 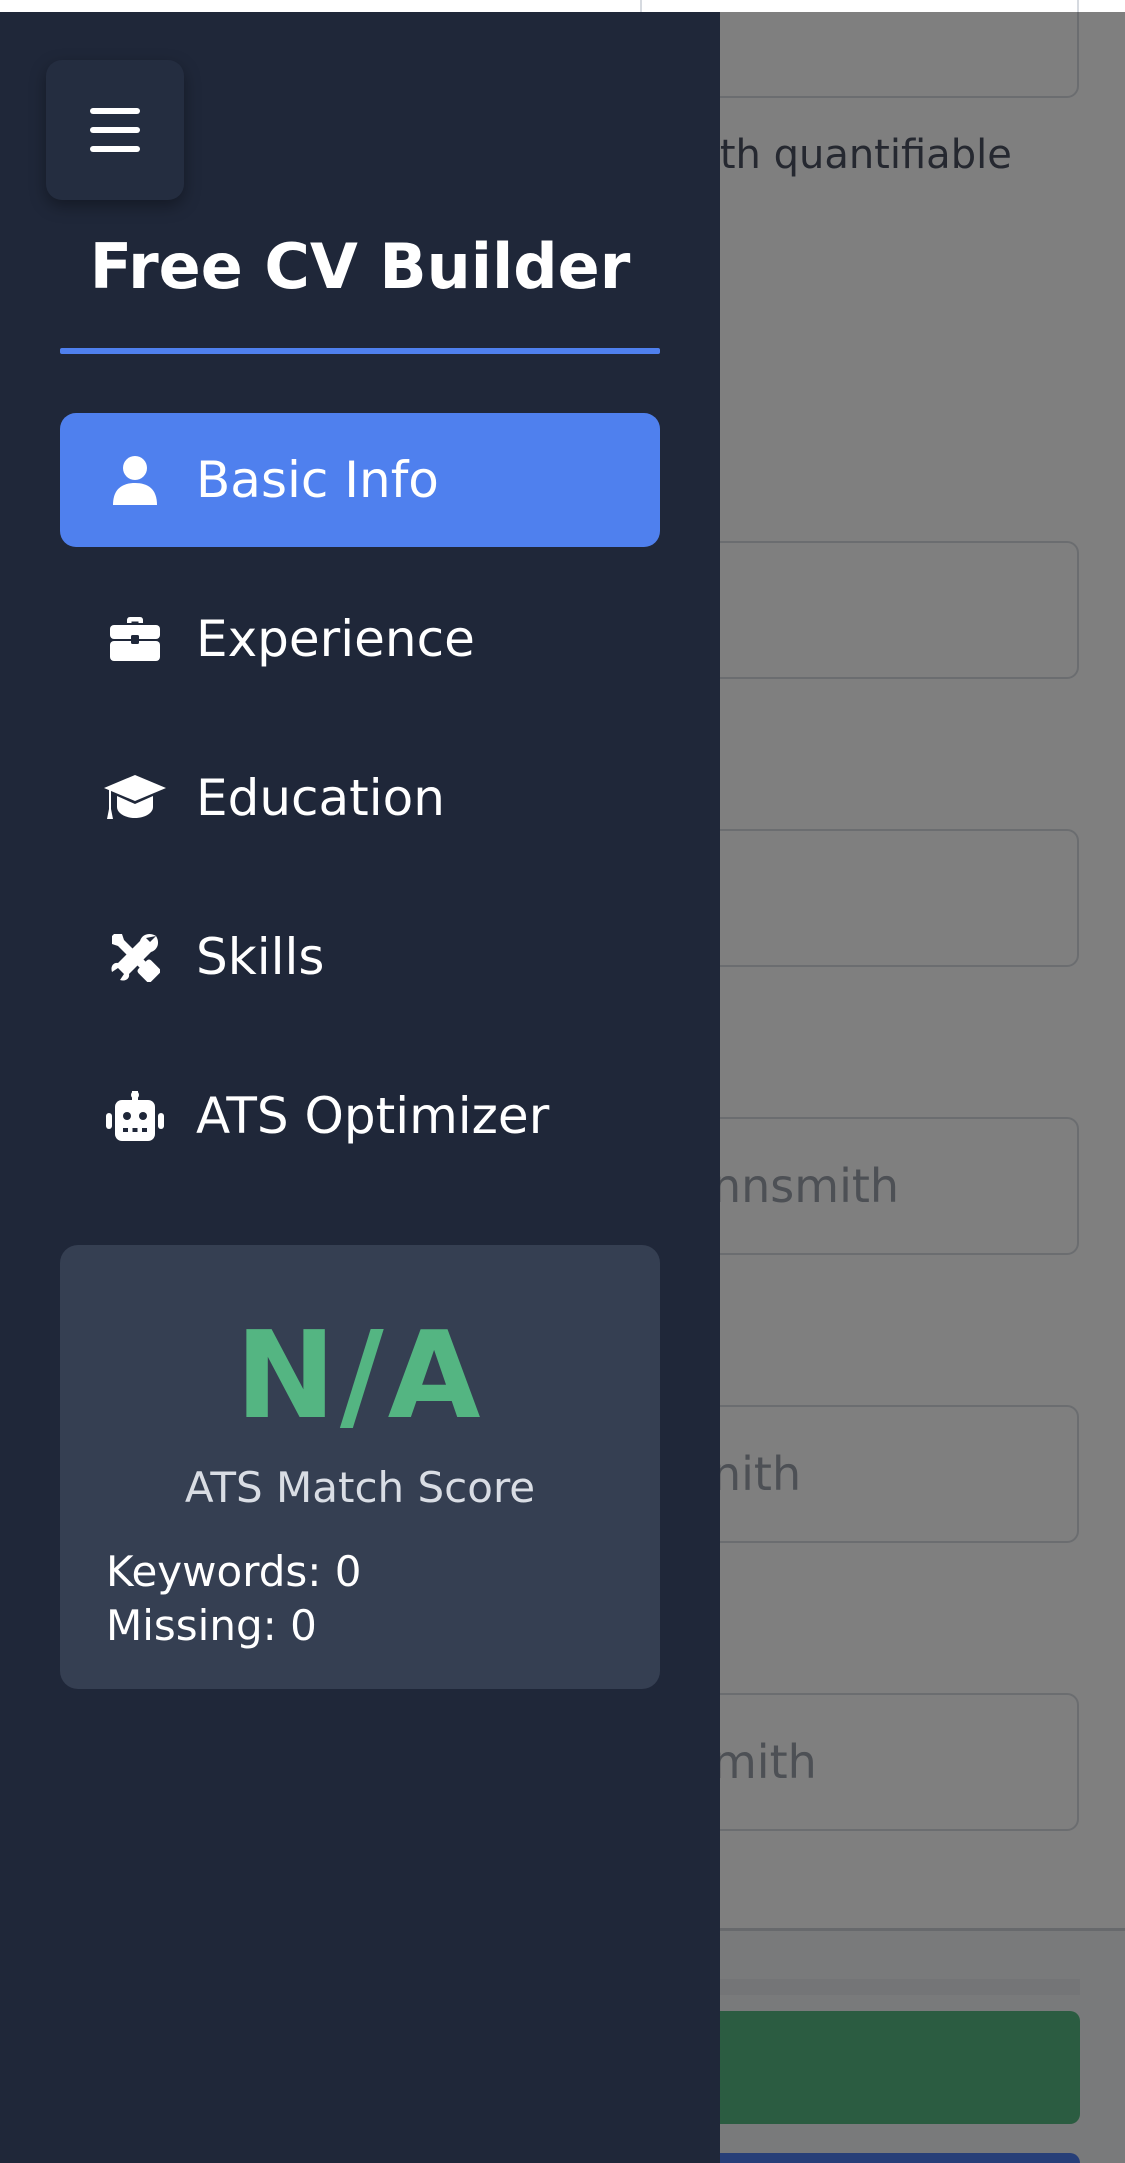 I want to click on robot-icon, so click(x=135, y=1116).